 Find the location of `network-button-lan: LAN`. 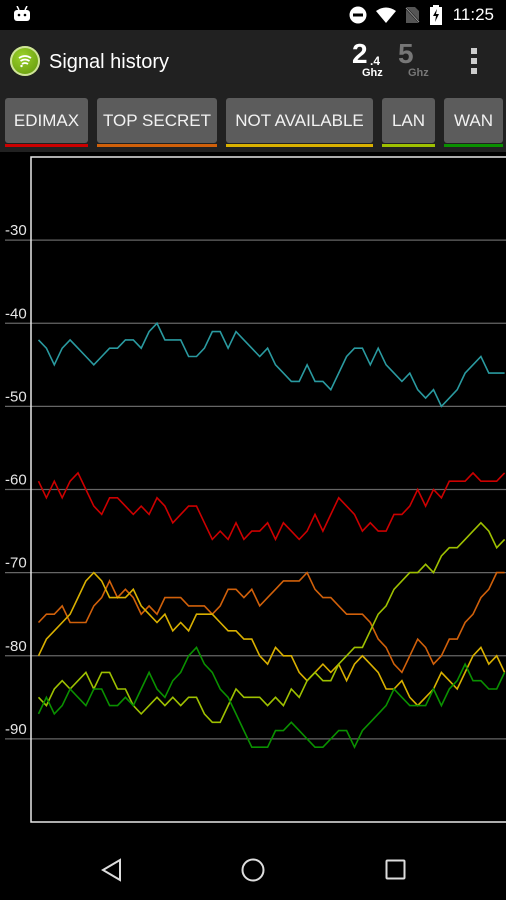

network-button-lan: LAN is located at coordinates (408, 120).